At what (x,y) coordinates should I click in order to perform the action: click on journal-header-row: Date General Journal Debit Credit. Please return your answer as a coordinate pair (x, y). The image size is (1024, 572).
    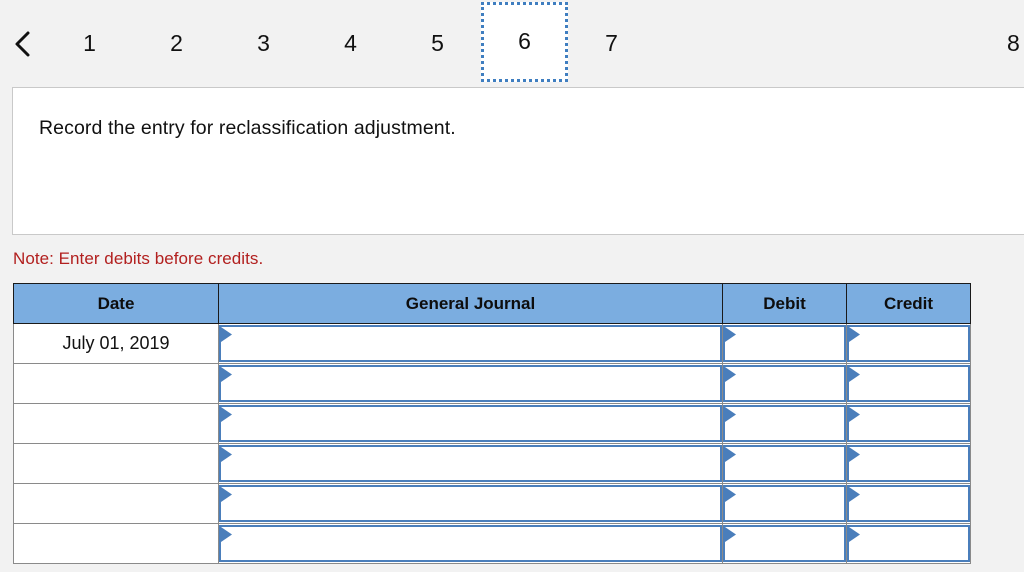
    Looking at the image, I should click on (492, 303).